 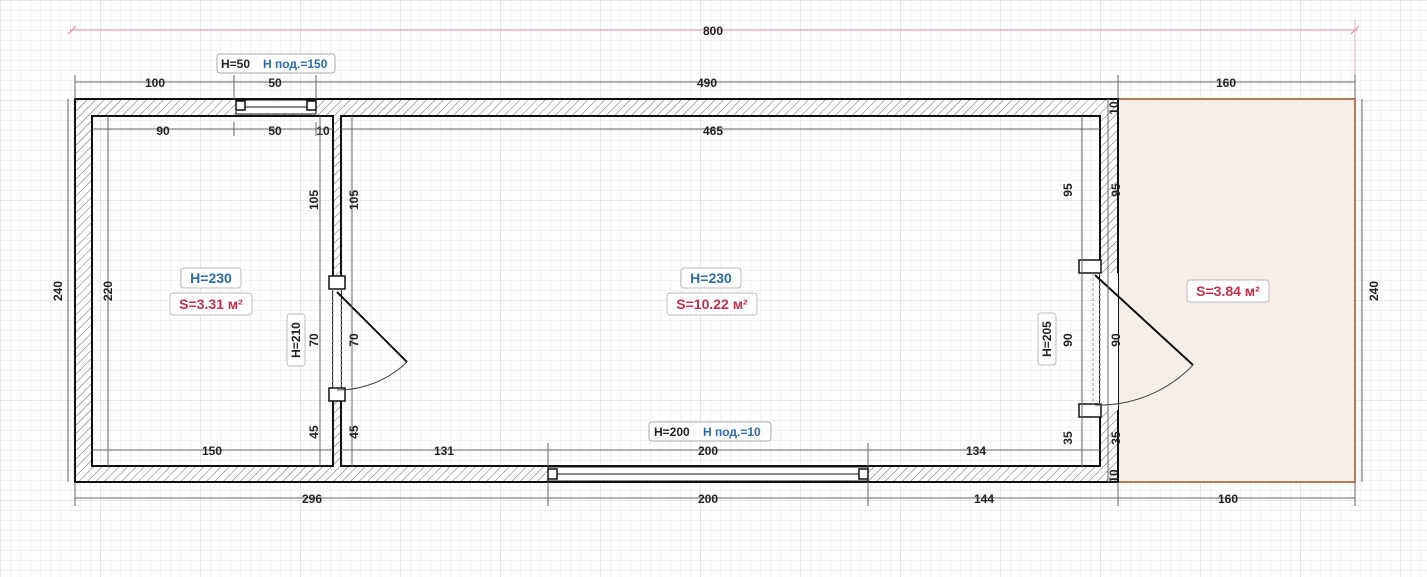 I want to click on terrace-area-label: S=3.84 м², so click(x=1228, y=291).